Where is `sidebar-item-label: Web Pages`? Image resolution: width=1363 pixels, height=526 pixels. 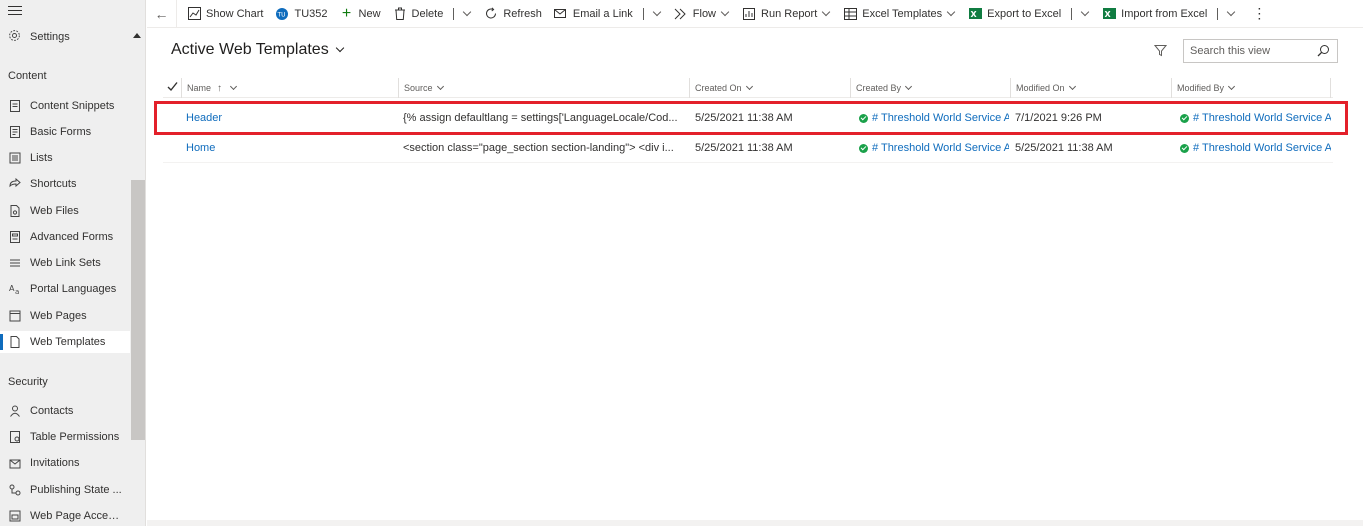
sidebar-item-label: Web Pages is located at coordinates (58, 316).